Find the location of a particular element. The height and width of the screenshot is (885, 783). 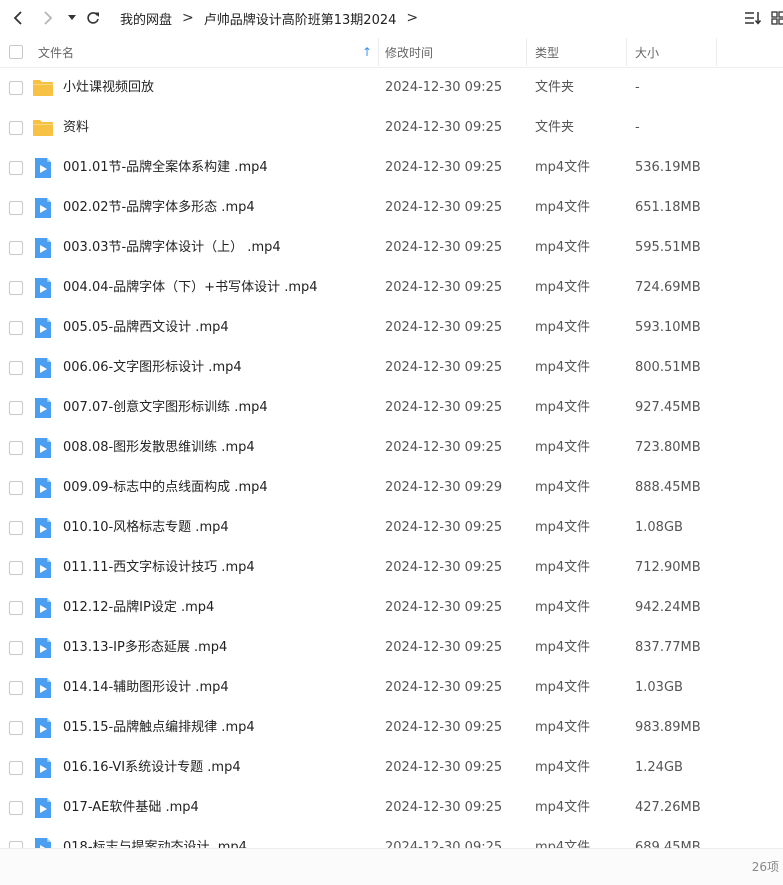

file-name: 018-标志与提案动态设计 .mp4 is located at coordinates (155, 838).